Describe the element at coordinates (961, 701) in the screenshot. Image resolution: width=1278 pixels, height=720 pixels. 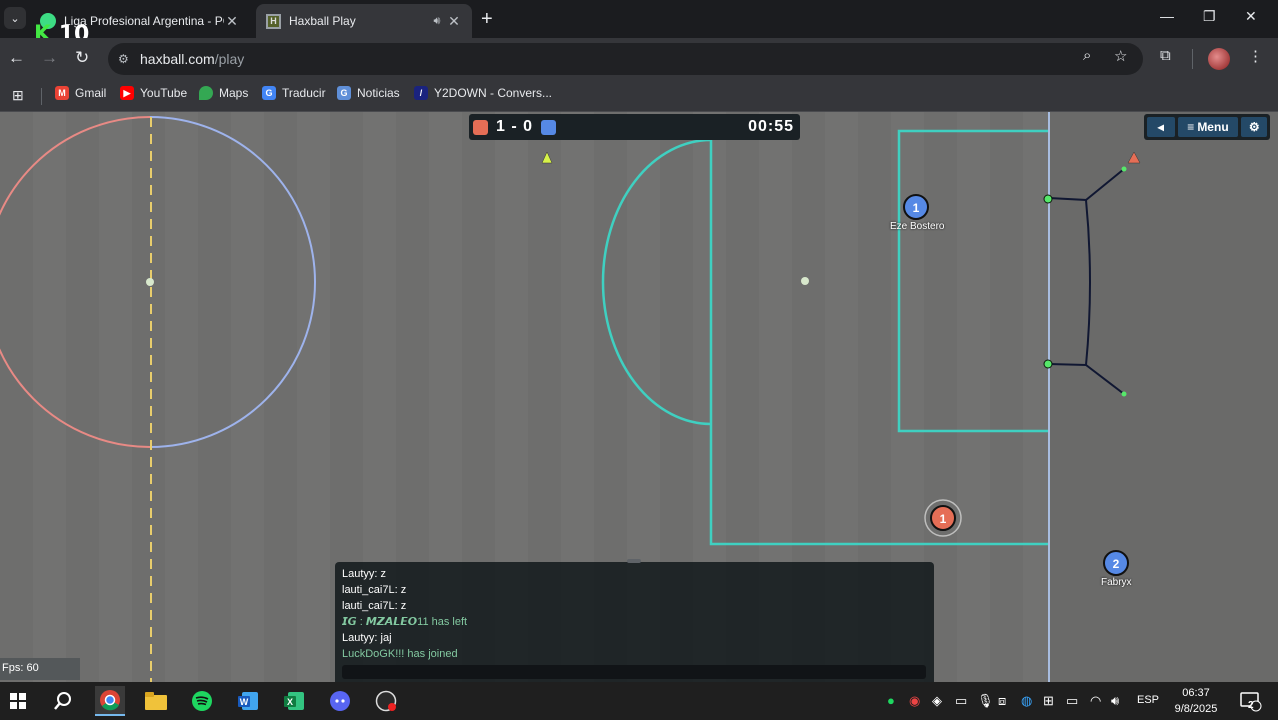
I see `monitor-icon: ▭` at that location.